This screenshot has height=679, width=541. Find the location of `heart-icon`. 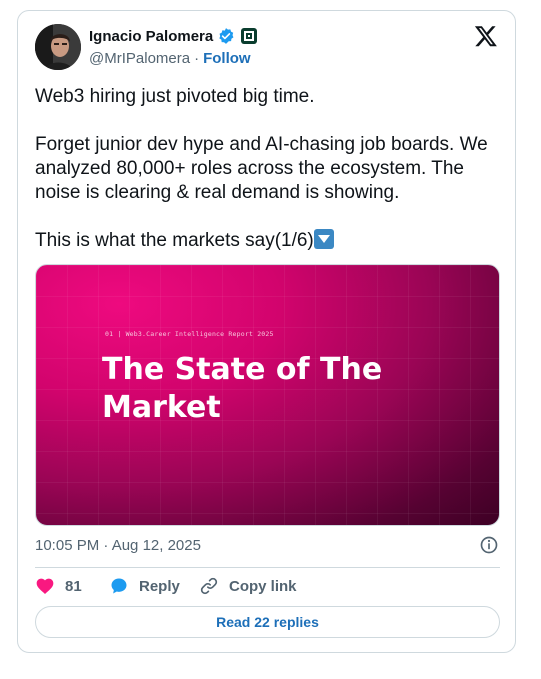

heart-icon is located at coordinates (45, 586).